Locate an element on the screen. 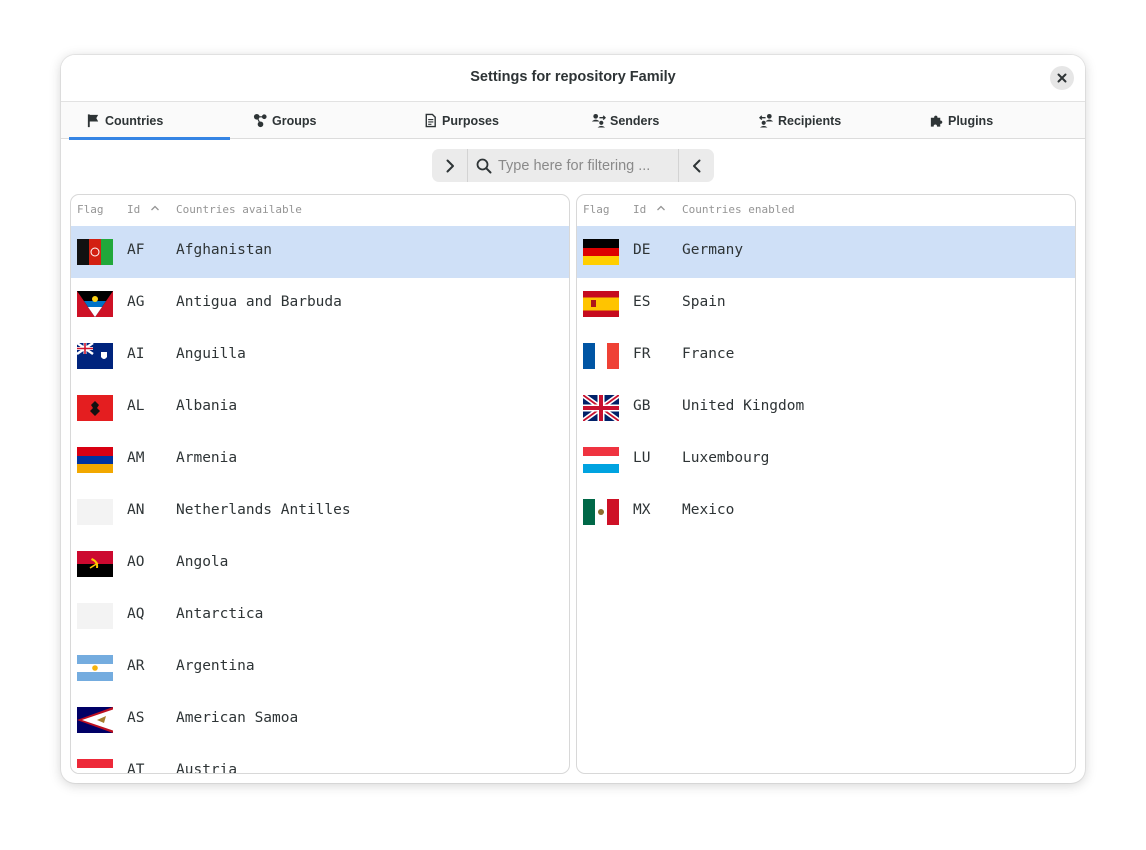  country-name: Austria is located at coordinates (207, 768).